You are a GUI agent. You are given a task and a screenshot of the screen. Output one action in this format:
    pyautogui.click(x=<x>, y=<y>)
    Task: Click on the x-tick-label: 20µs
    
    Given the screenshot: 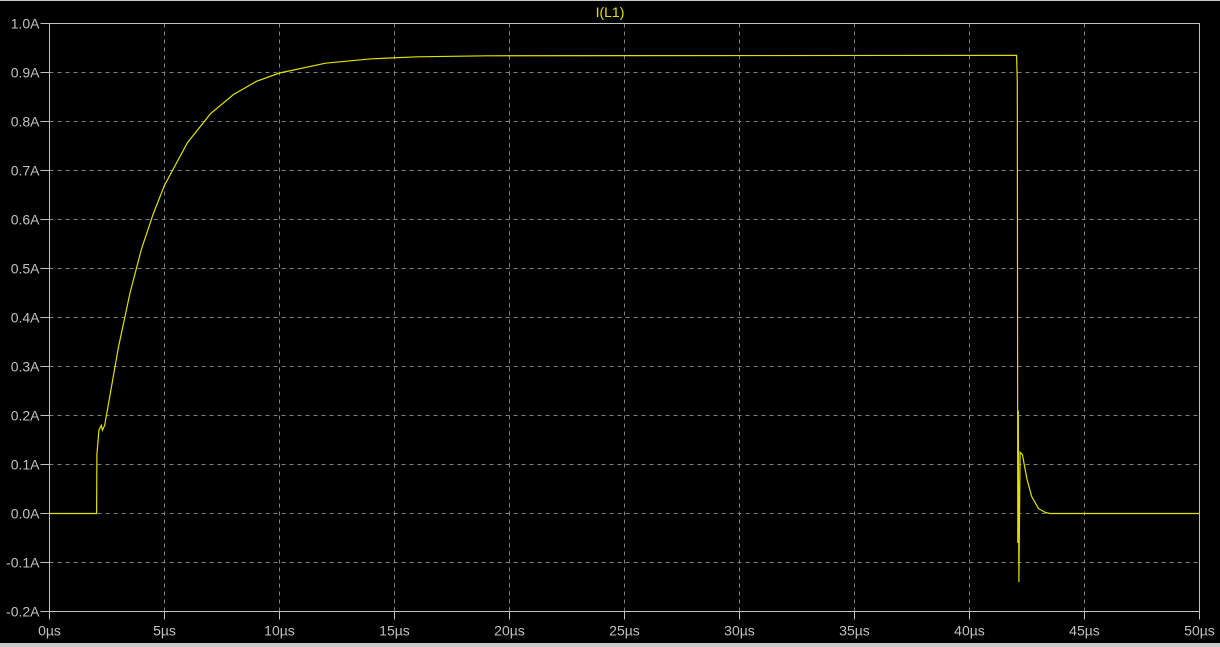 What is the action you would take?
    pyautogui.click(x=509, y=631)
    